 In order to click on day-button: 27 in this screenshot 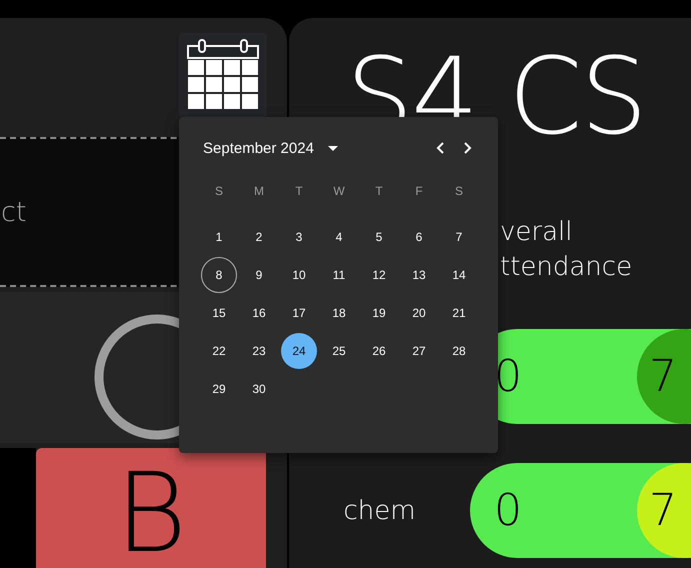, I will do `click(419, 351)`.